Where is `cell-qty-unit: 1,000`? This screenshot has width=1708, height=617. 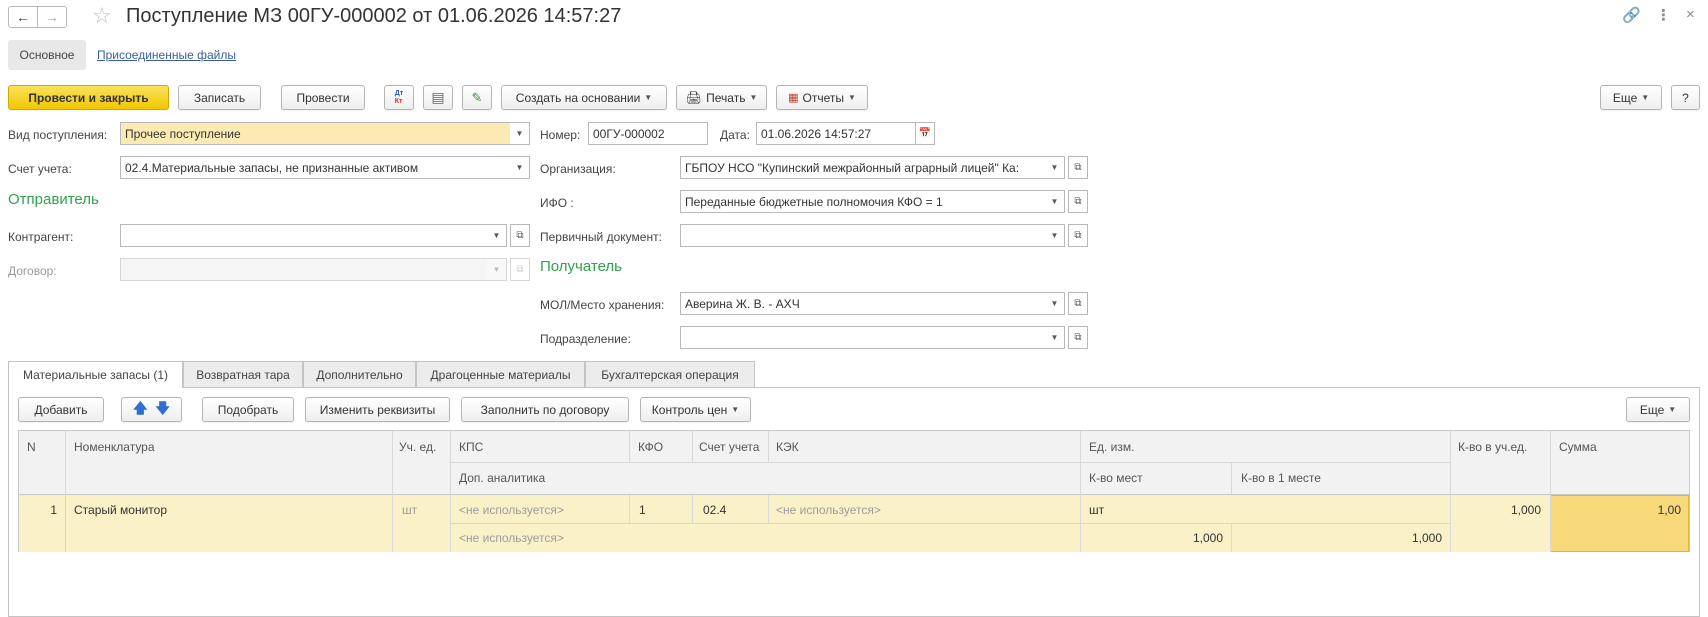
cell-qty-unit: 1,000 is located at coordinates (1500, 510).